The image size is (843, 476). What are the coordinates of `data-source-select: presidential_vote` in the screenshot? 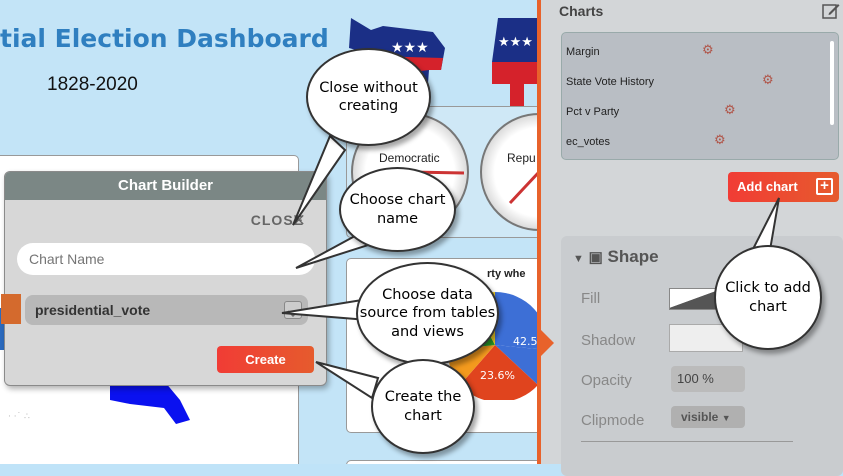 It's located at (166, 310).